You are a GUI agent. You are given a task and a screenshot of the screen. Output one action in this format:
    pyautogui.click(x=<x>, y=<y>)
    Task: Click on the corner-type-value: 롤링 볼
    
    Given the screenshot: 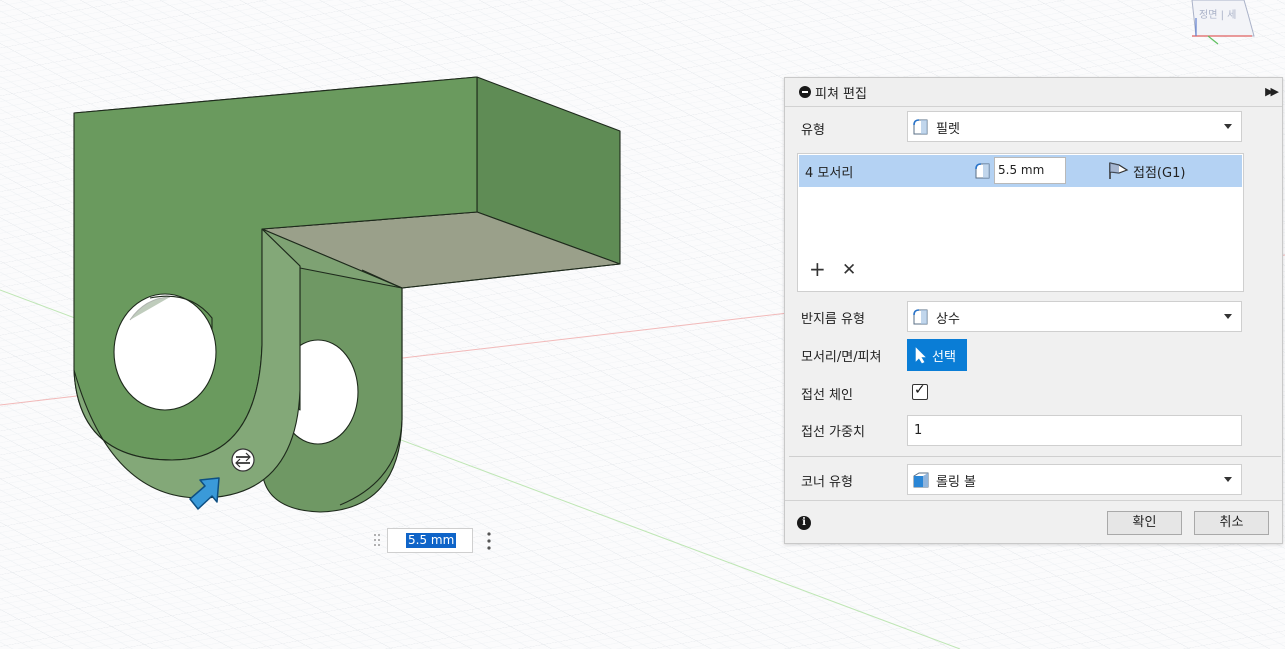 What is the action you would take?
    pyautogui.click(x=956, y=482)
    